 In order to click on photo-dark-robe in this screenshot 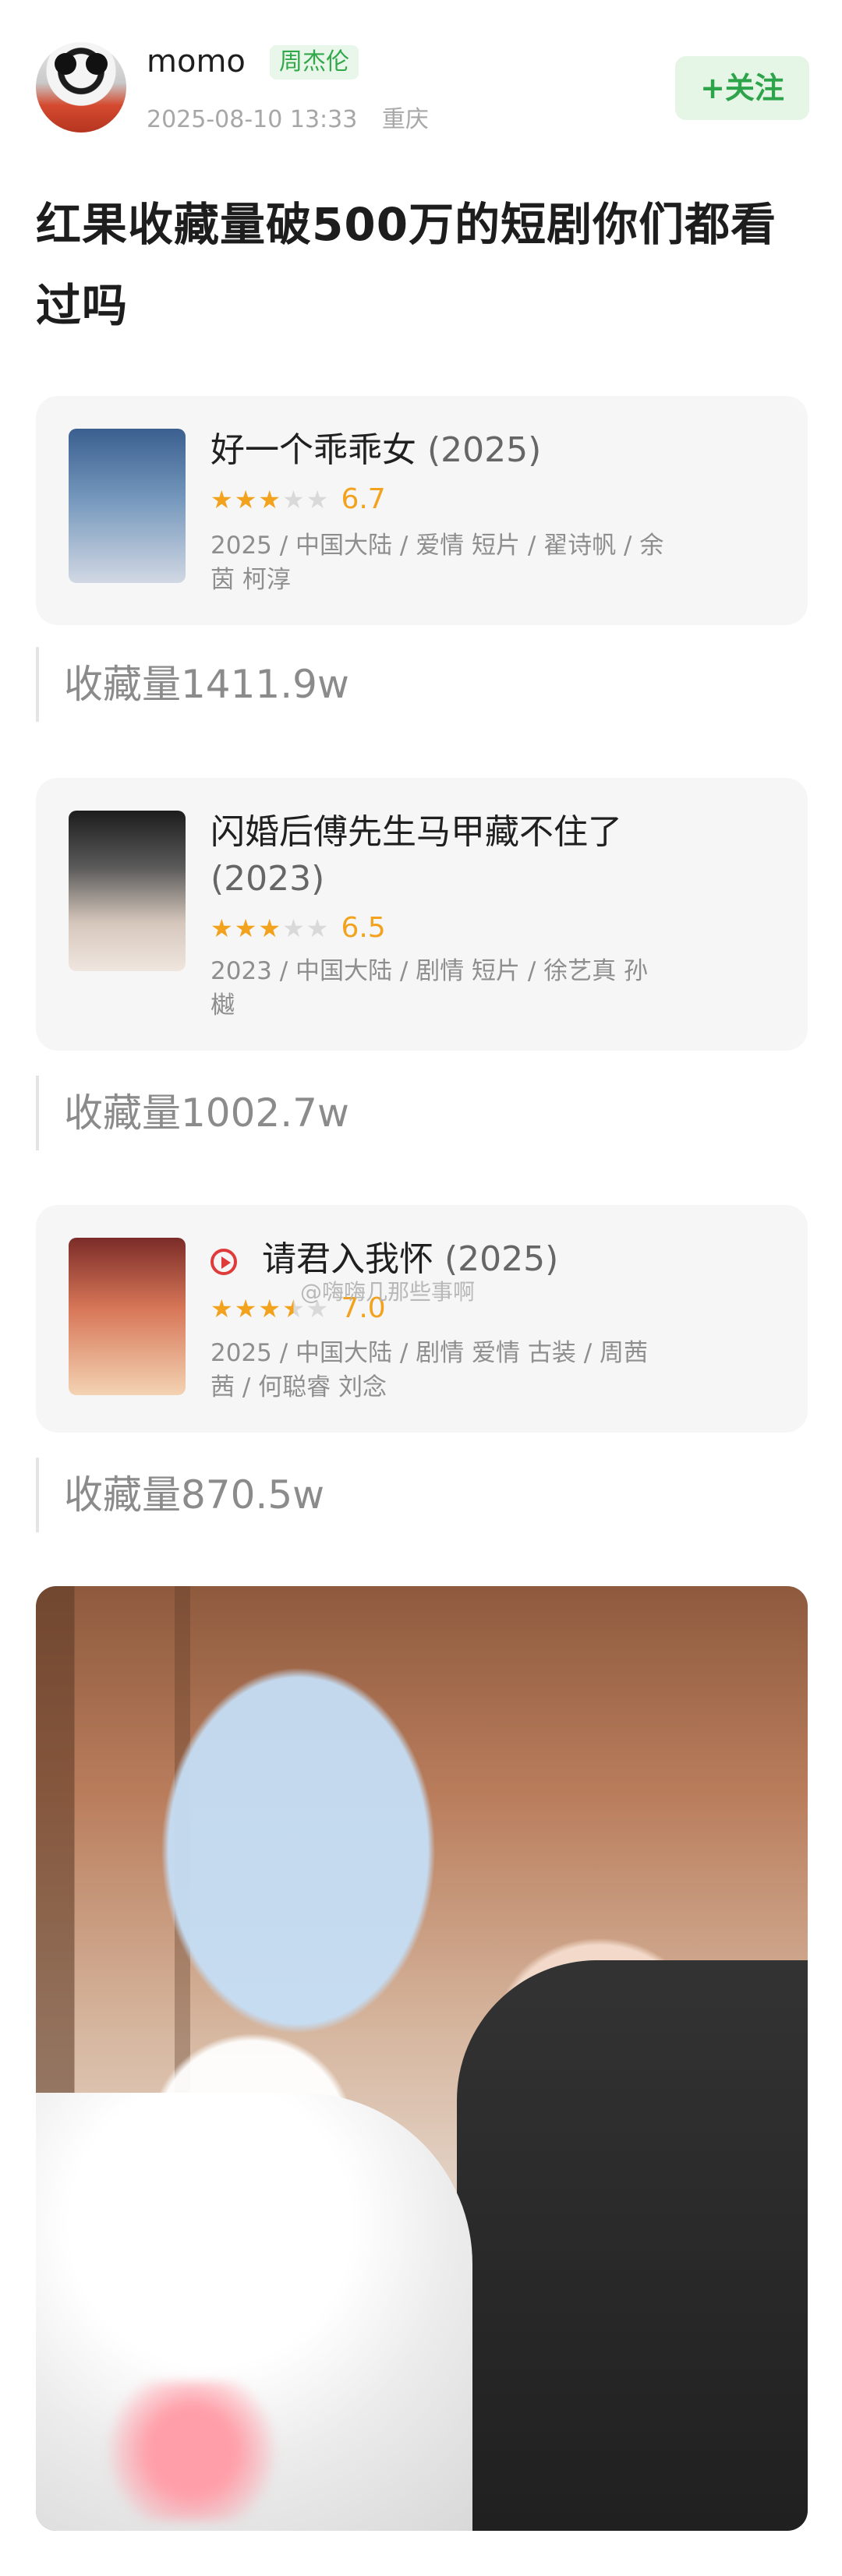, I will do `click(632, 2245)`.